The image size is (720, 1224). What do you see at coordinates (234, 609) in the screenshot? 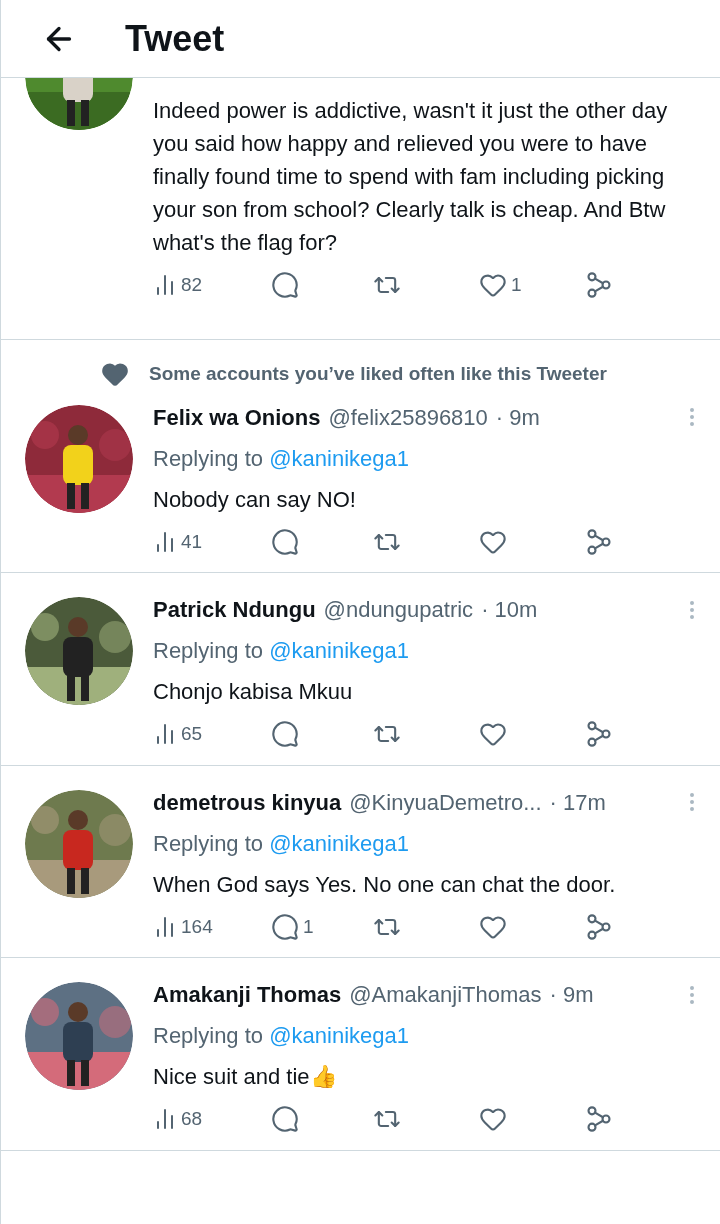
I see `author-name: Patrick Ndungu` at bounding box center [234, 609].